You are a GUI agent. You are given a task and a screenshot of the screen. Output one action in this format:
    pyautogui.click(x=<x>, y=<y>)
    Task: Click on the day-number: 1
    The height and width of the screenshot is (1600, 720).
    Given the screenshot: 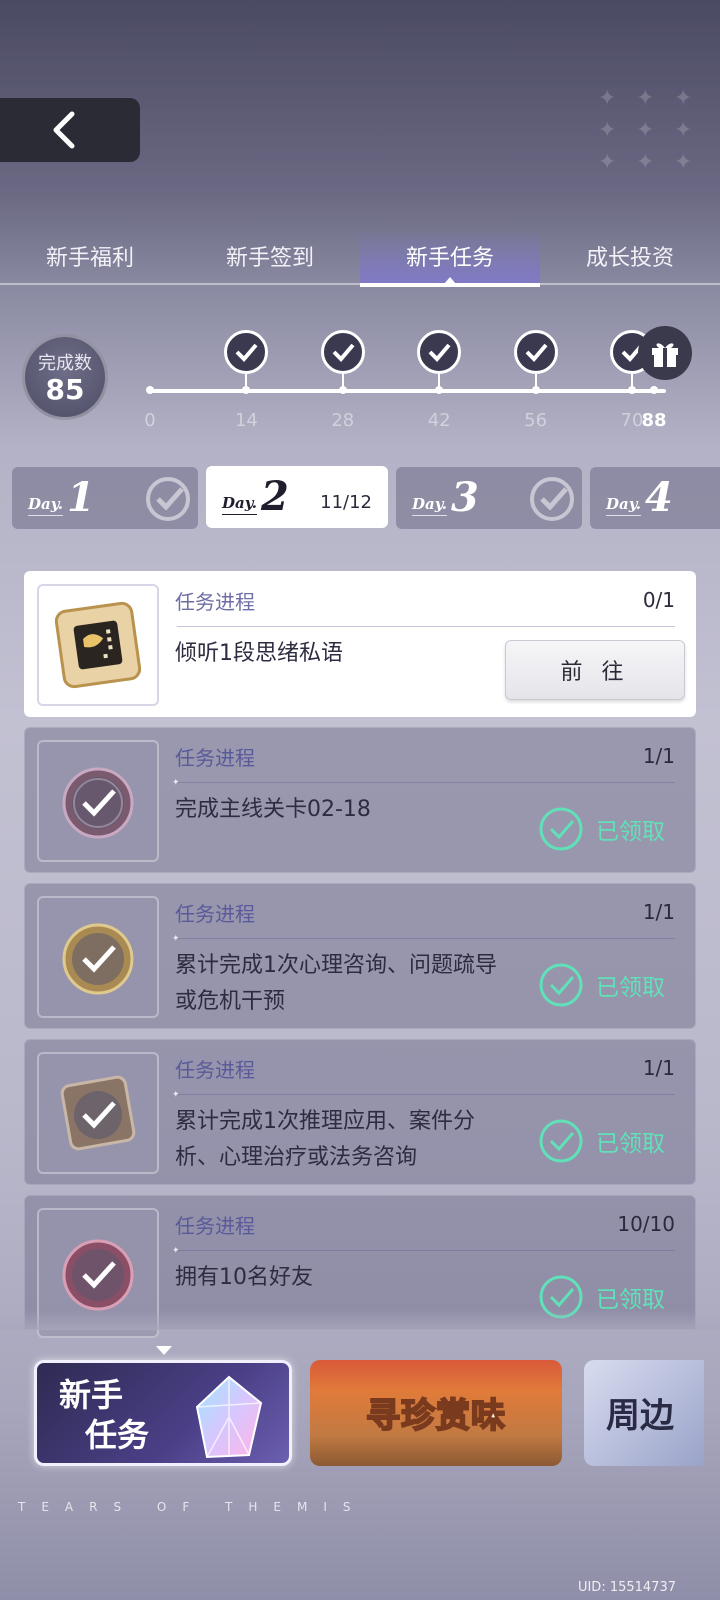 What is the action you would take?
    pyautogui.click(x=80, y=497)
    